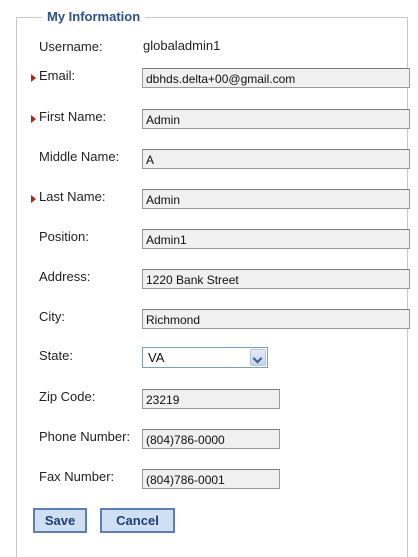 This screenshot has height=557, width=418. What do you see at coordinates (64, 236) in the screenshot?
I see `position-label: Position:` at bounding box center [64, 236].